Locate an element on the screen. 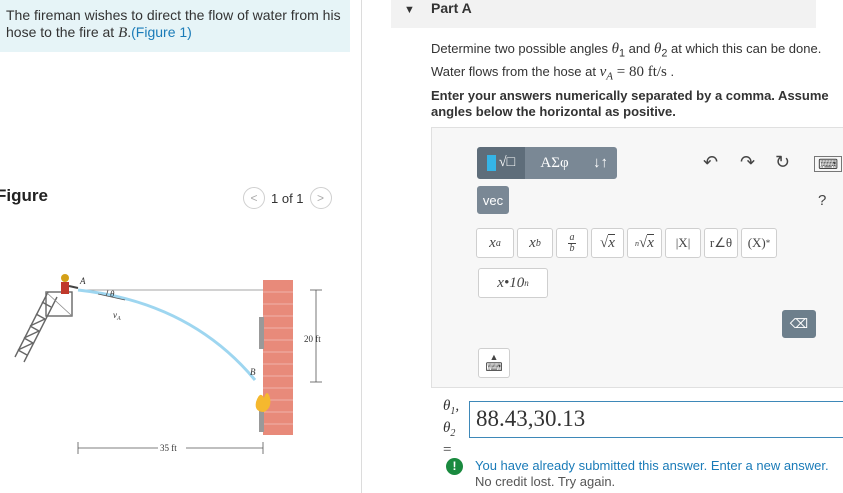  virtual-keyboard-button: ▲ ⌨ is located at coordinates (494, 363).